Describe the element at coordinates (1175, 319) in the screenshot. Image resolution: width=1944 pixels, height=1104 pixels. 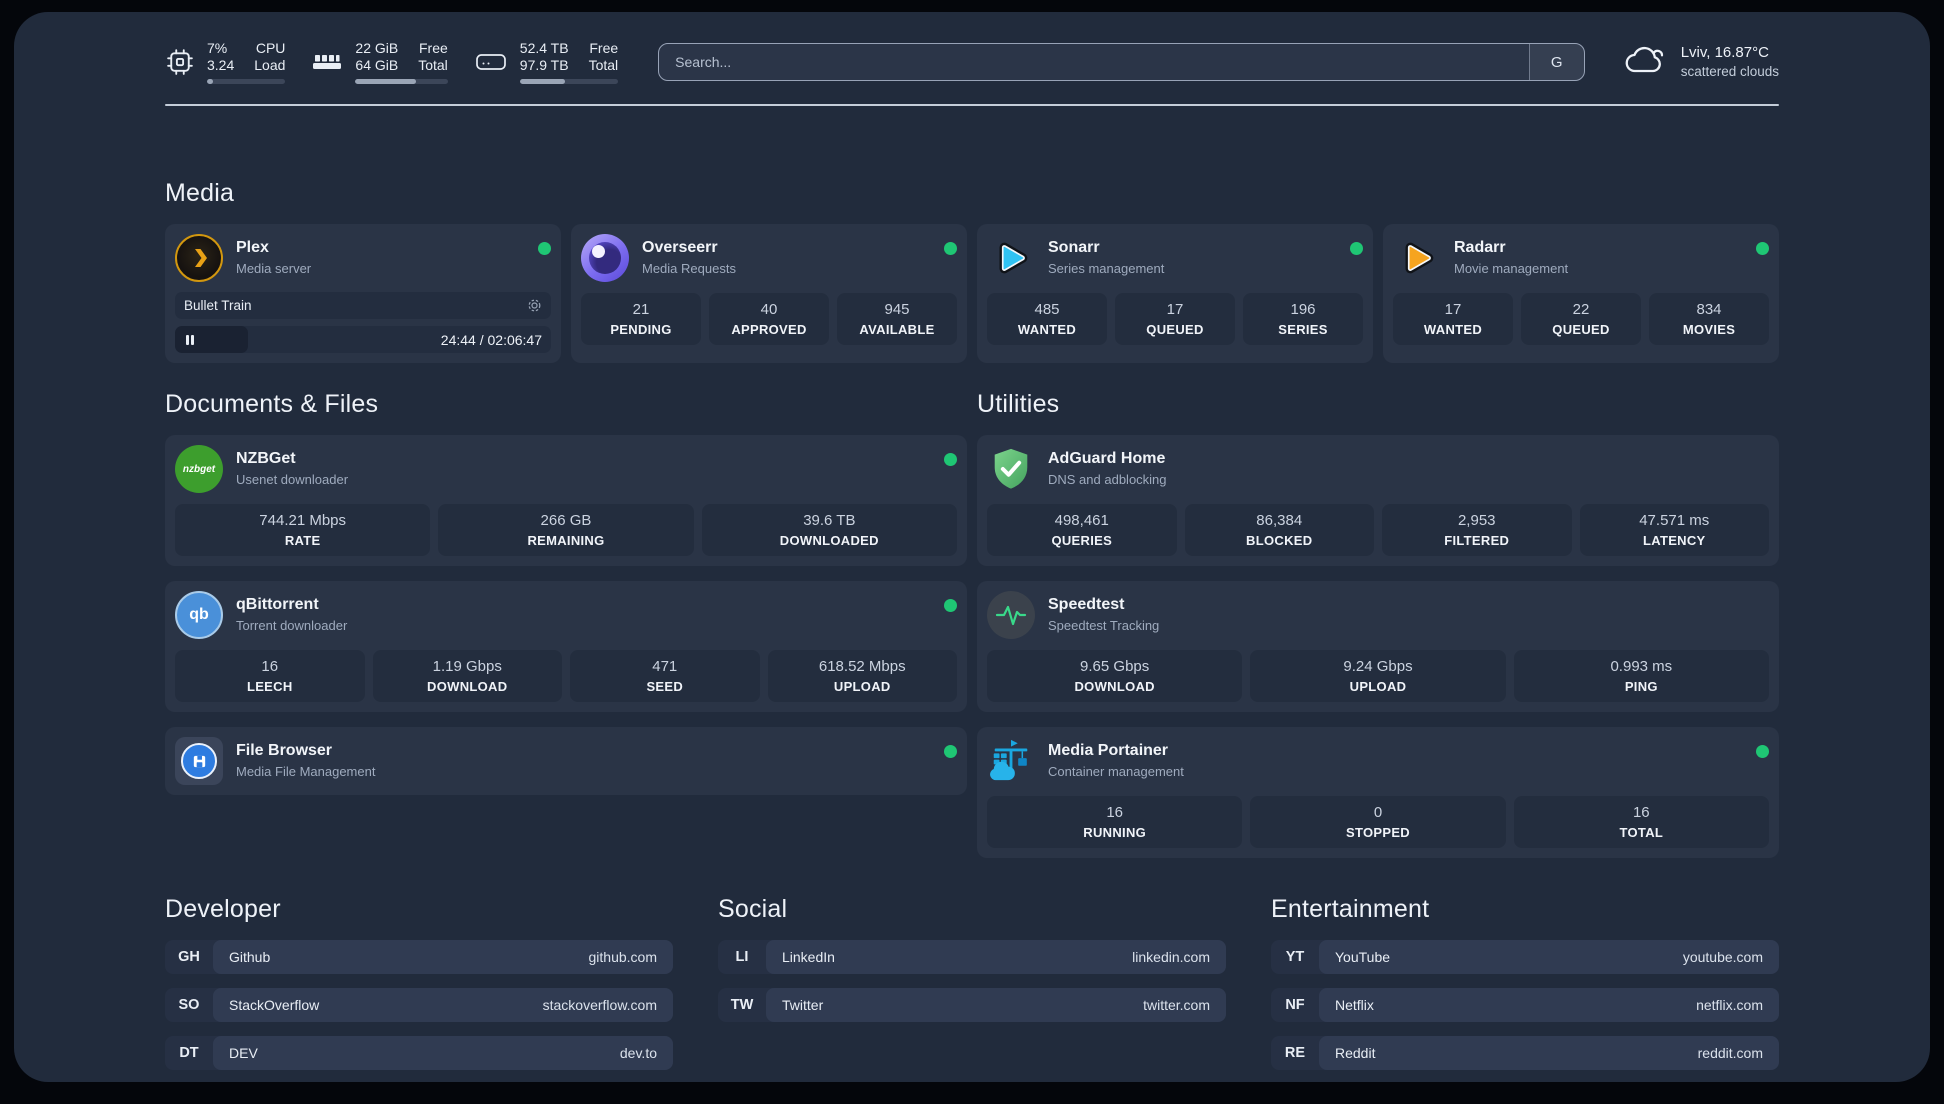
I see `stat-queued: 17 QUEUED` at that location.